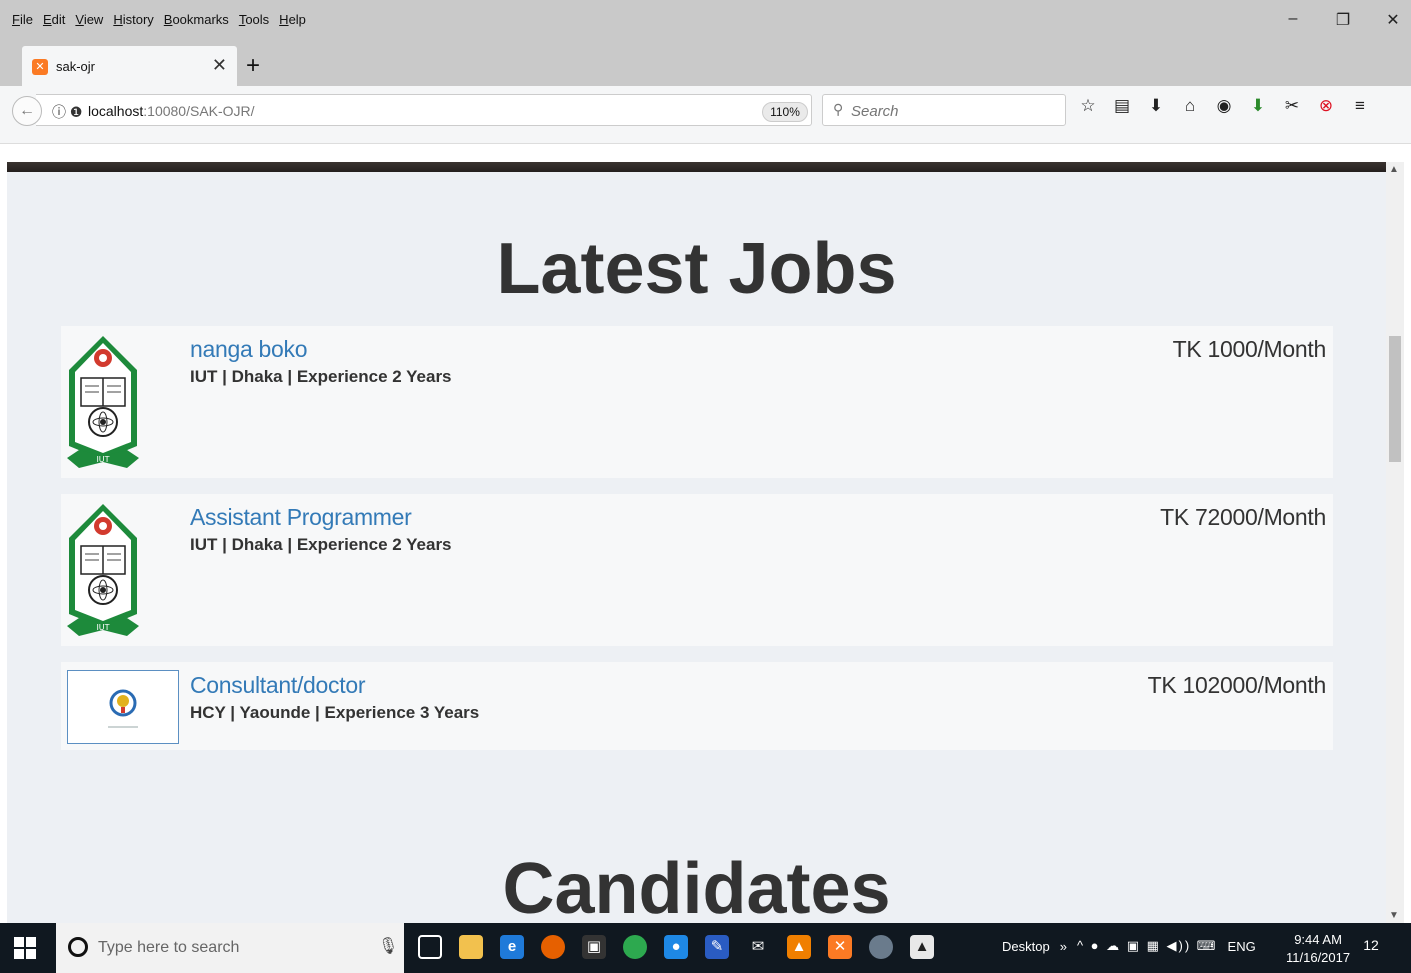 The width and height of the screenshot is (1411, 973). Describe the element at coordinates (292, 19) in the screenshot. I see `menu-help: Help` at that location.